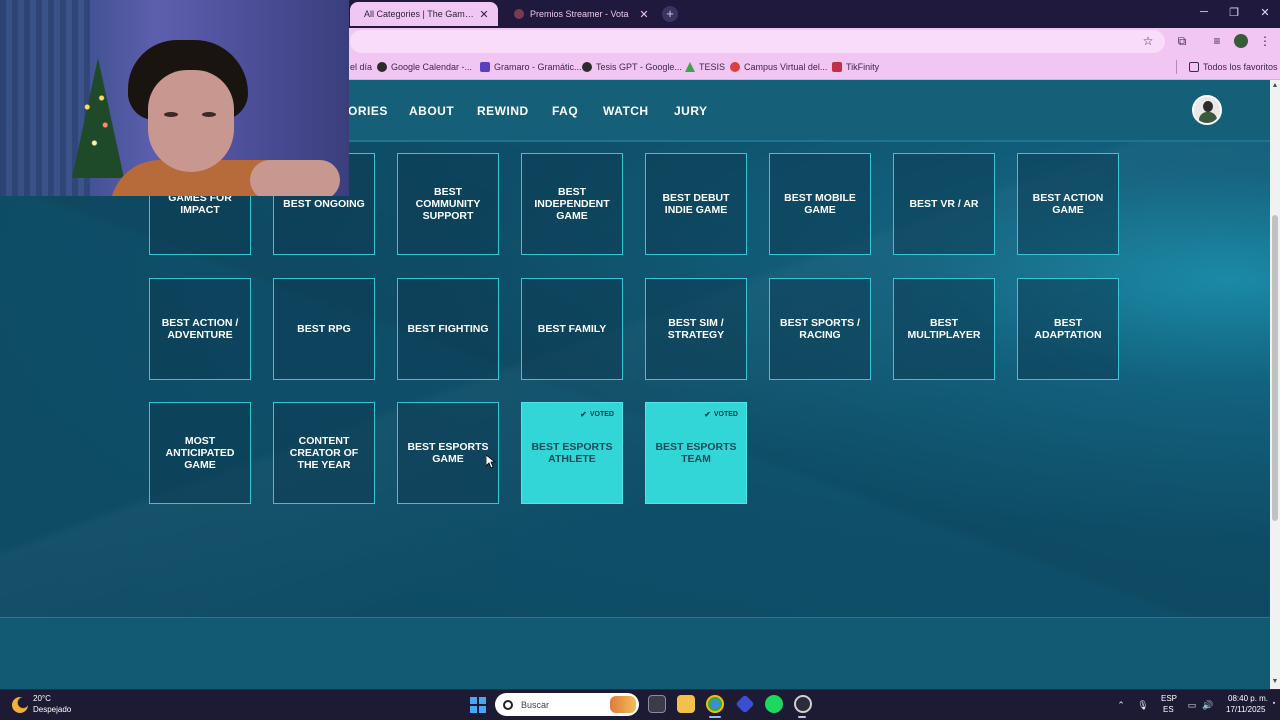 The height and width of the screenshot is (720, 1280). Describe the element at coordinates (1275, 682) in the screenshot. I see `scroll-down-icon: ▼` at that location.